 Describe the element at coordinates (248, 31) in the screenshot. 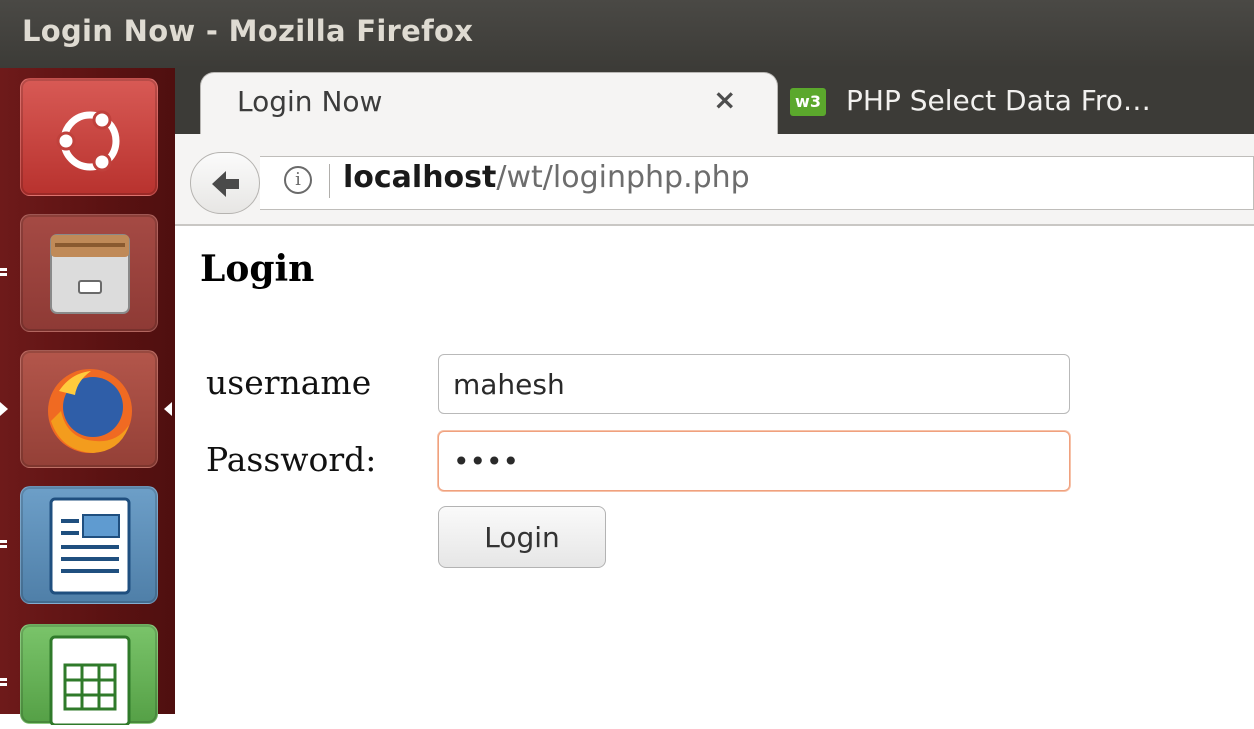

I see `window-title: Login Now - Mozilla Firefox` at that location.